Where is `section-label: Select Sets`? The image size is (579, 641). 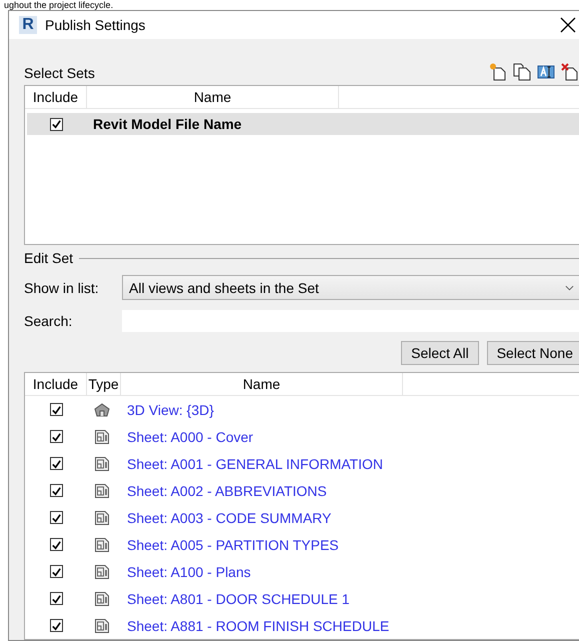
section-label: Select Sets is located at coordinates (59, 73).